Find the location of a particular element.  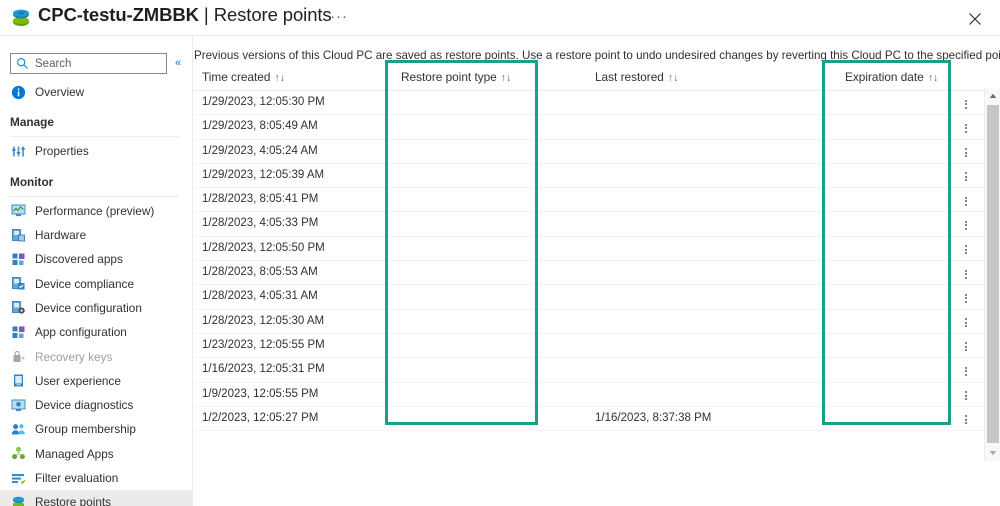

restore-points-icon is located at coordinates (18, 500).